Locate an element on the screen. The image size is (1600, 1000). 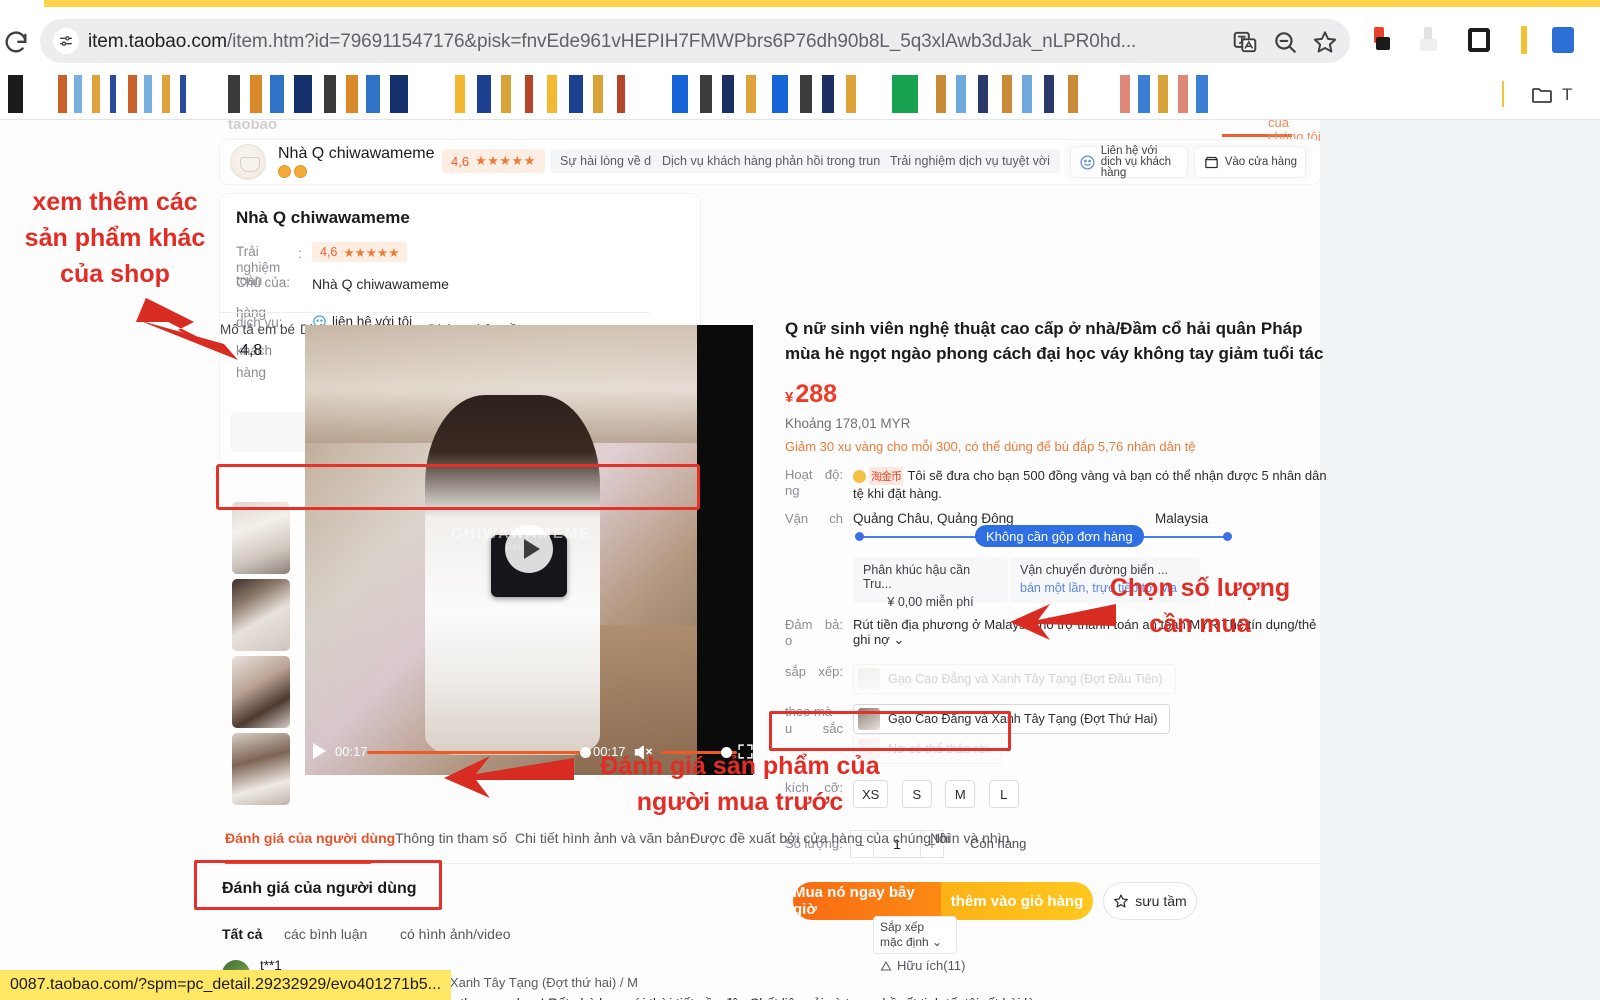
contact-customer-service-button: Liên hệ với dịch vụ khách hàng is located at coordinates (1128, 161).